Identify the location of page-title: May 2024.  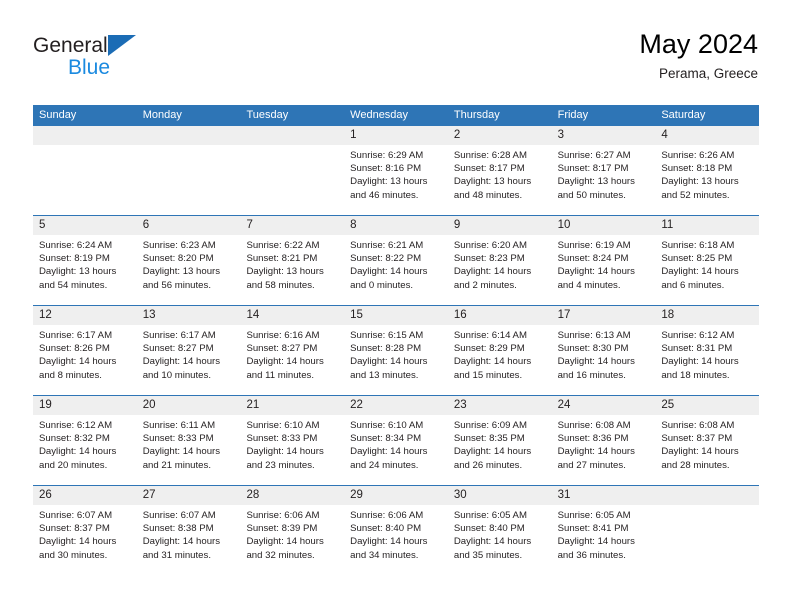
(698, 44).